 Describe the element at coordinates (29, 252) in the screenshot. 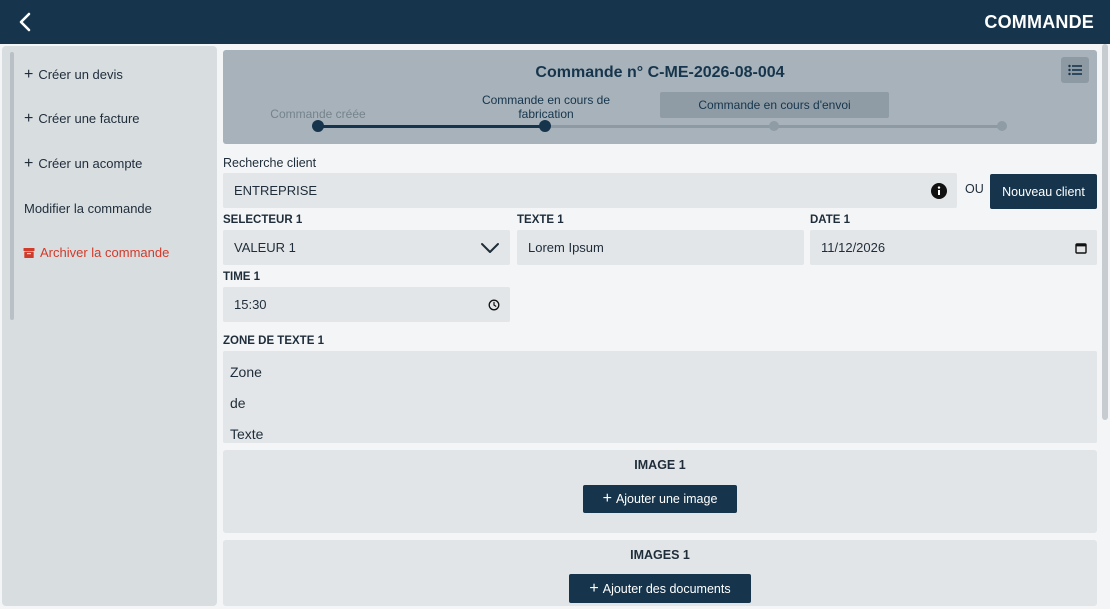

I see `archive-icon` at that location.